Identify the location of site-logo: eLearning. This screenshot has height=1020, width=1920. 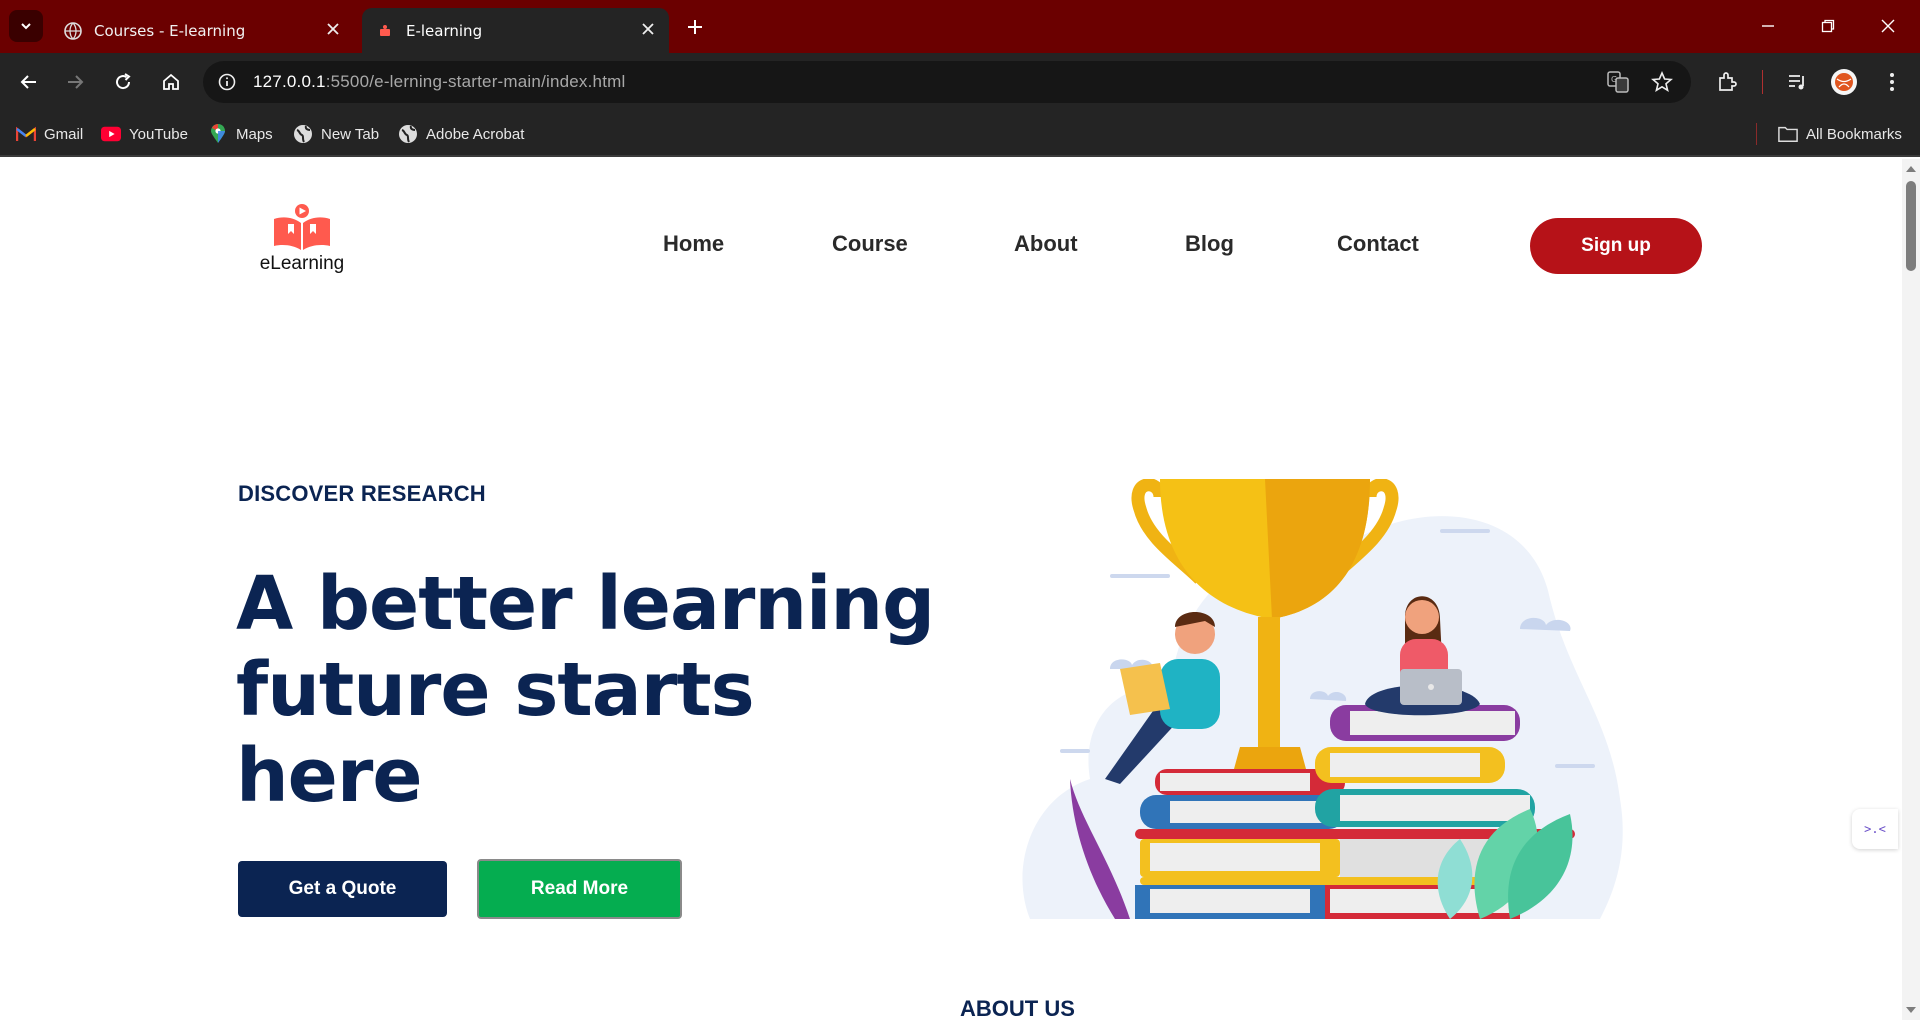
(302, 239).